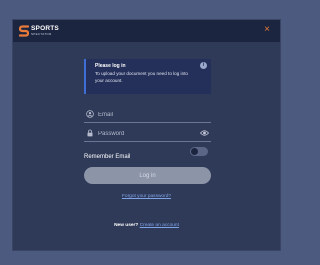 The image size is (320, 265). Describe the element at coordinates (90, 133) in the screenshot. I see `lock-icon` at that location.